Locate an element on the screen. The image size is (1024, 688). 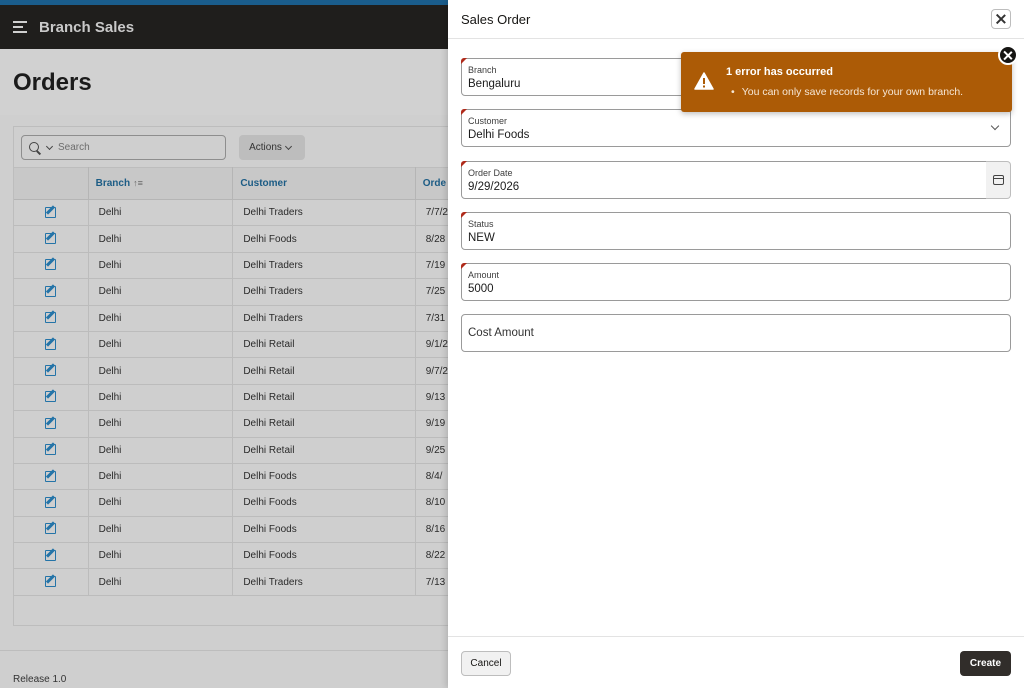
app-title: Branch Sales is located at coordinates (86, 27).